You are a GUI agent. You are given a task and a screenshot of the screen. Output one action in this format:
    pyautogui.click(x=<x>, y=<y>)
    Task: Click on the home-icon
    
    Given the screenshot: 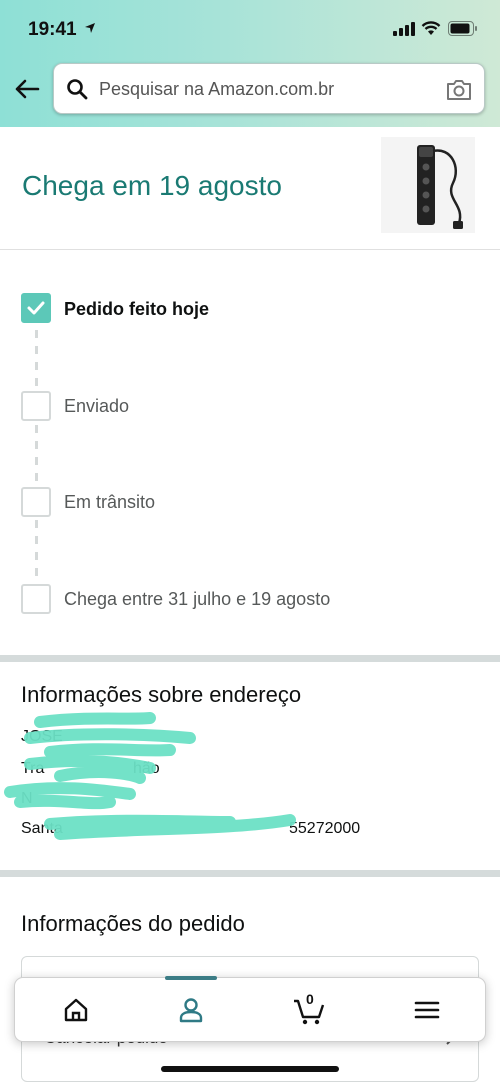 What is the action you would take?
    pyautogui.click(x=76, y=1010)
    